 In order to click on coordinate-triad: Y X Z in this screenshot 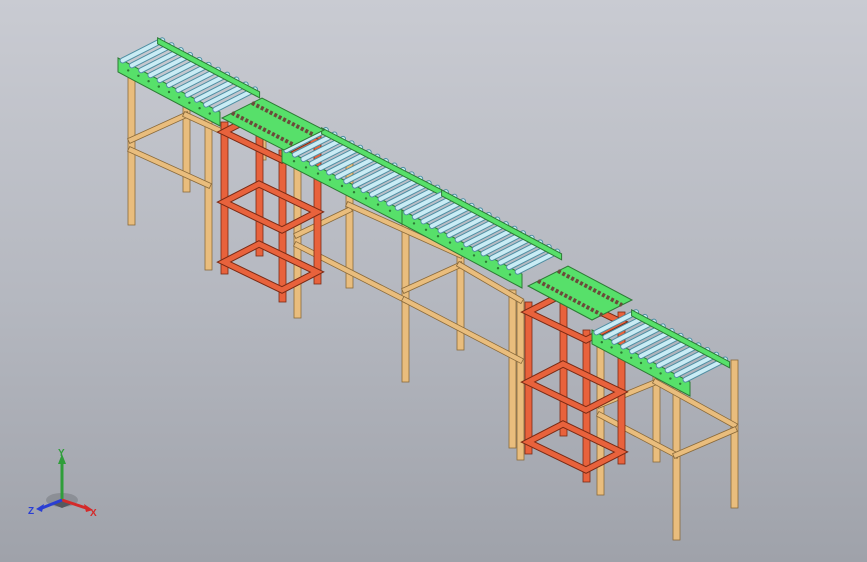, I will do `click(64, 484)`.